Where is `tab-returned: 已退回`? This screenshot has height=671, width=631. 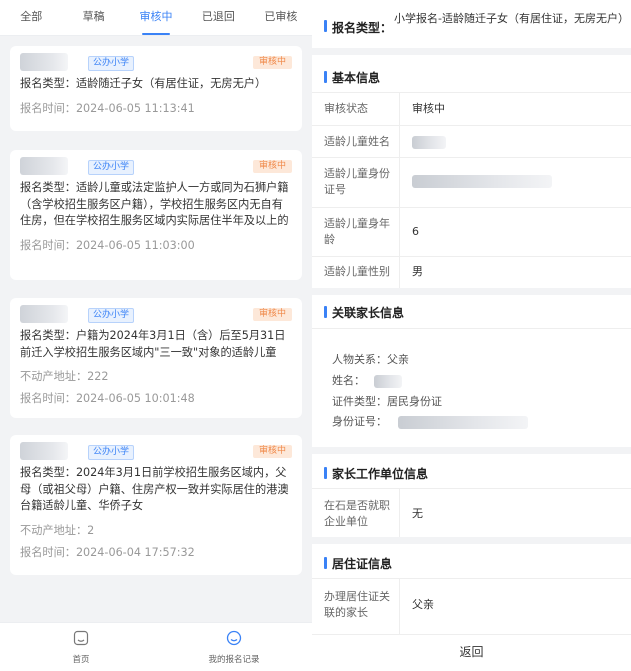
tab-returned: 已退回 is located at coordinates (218, 17).